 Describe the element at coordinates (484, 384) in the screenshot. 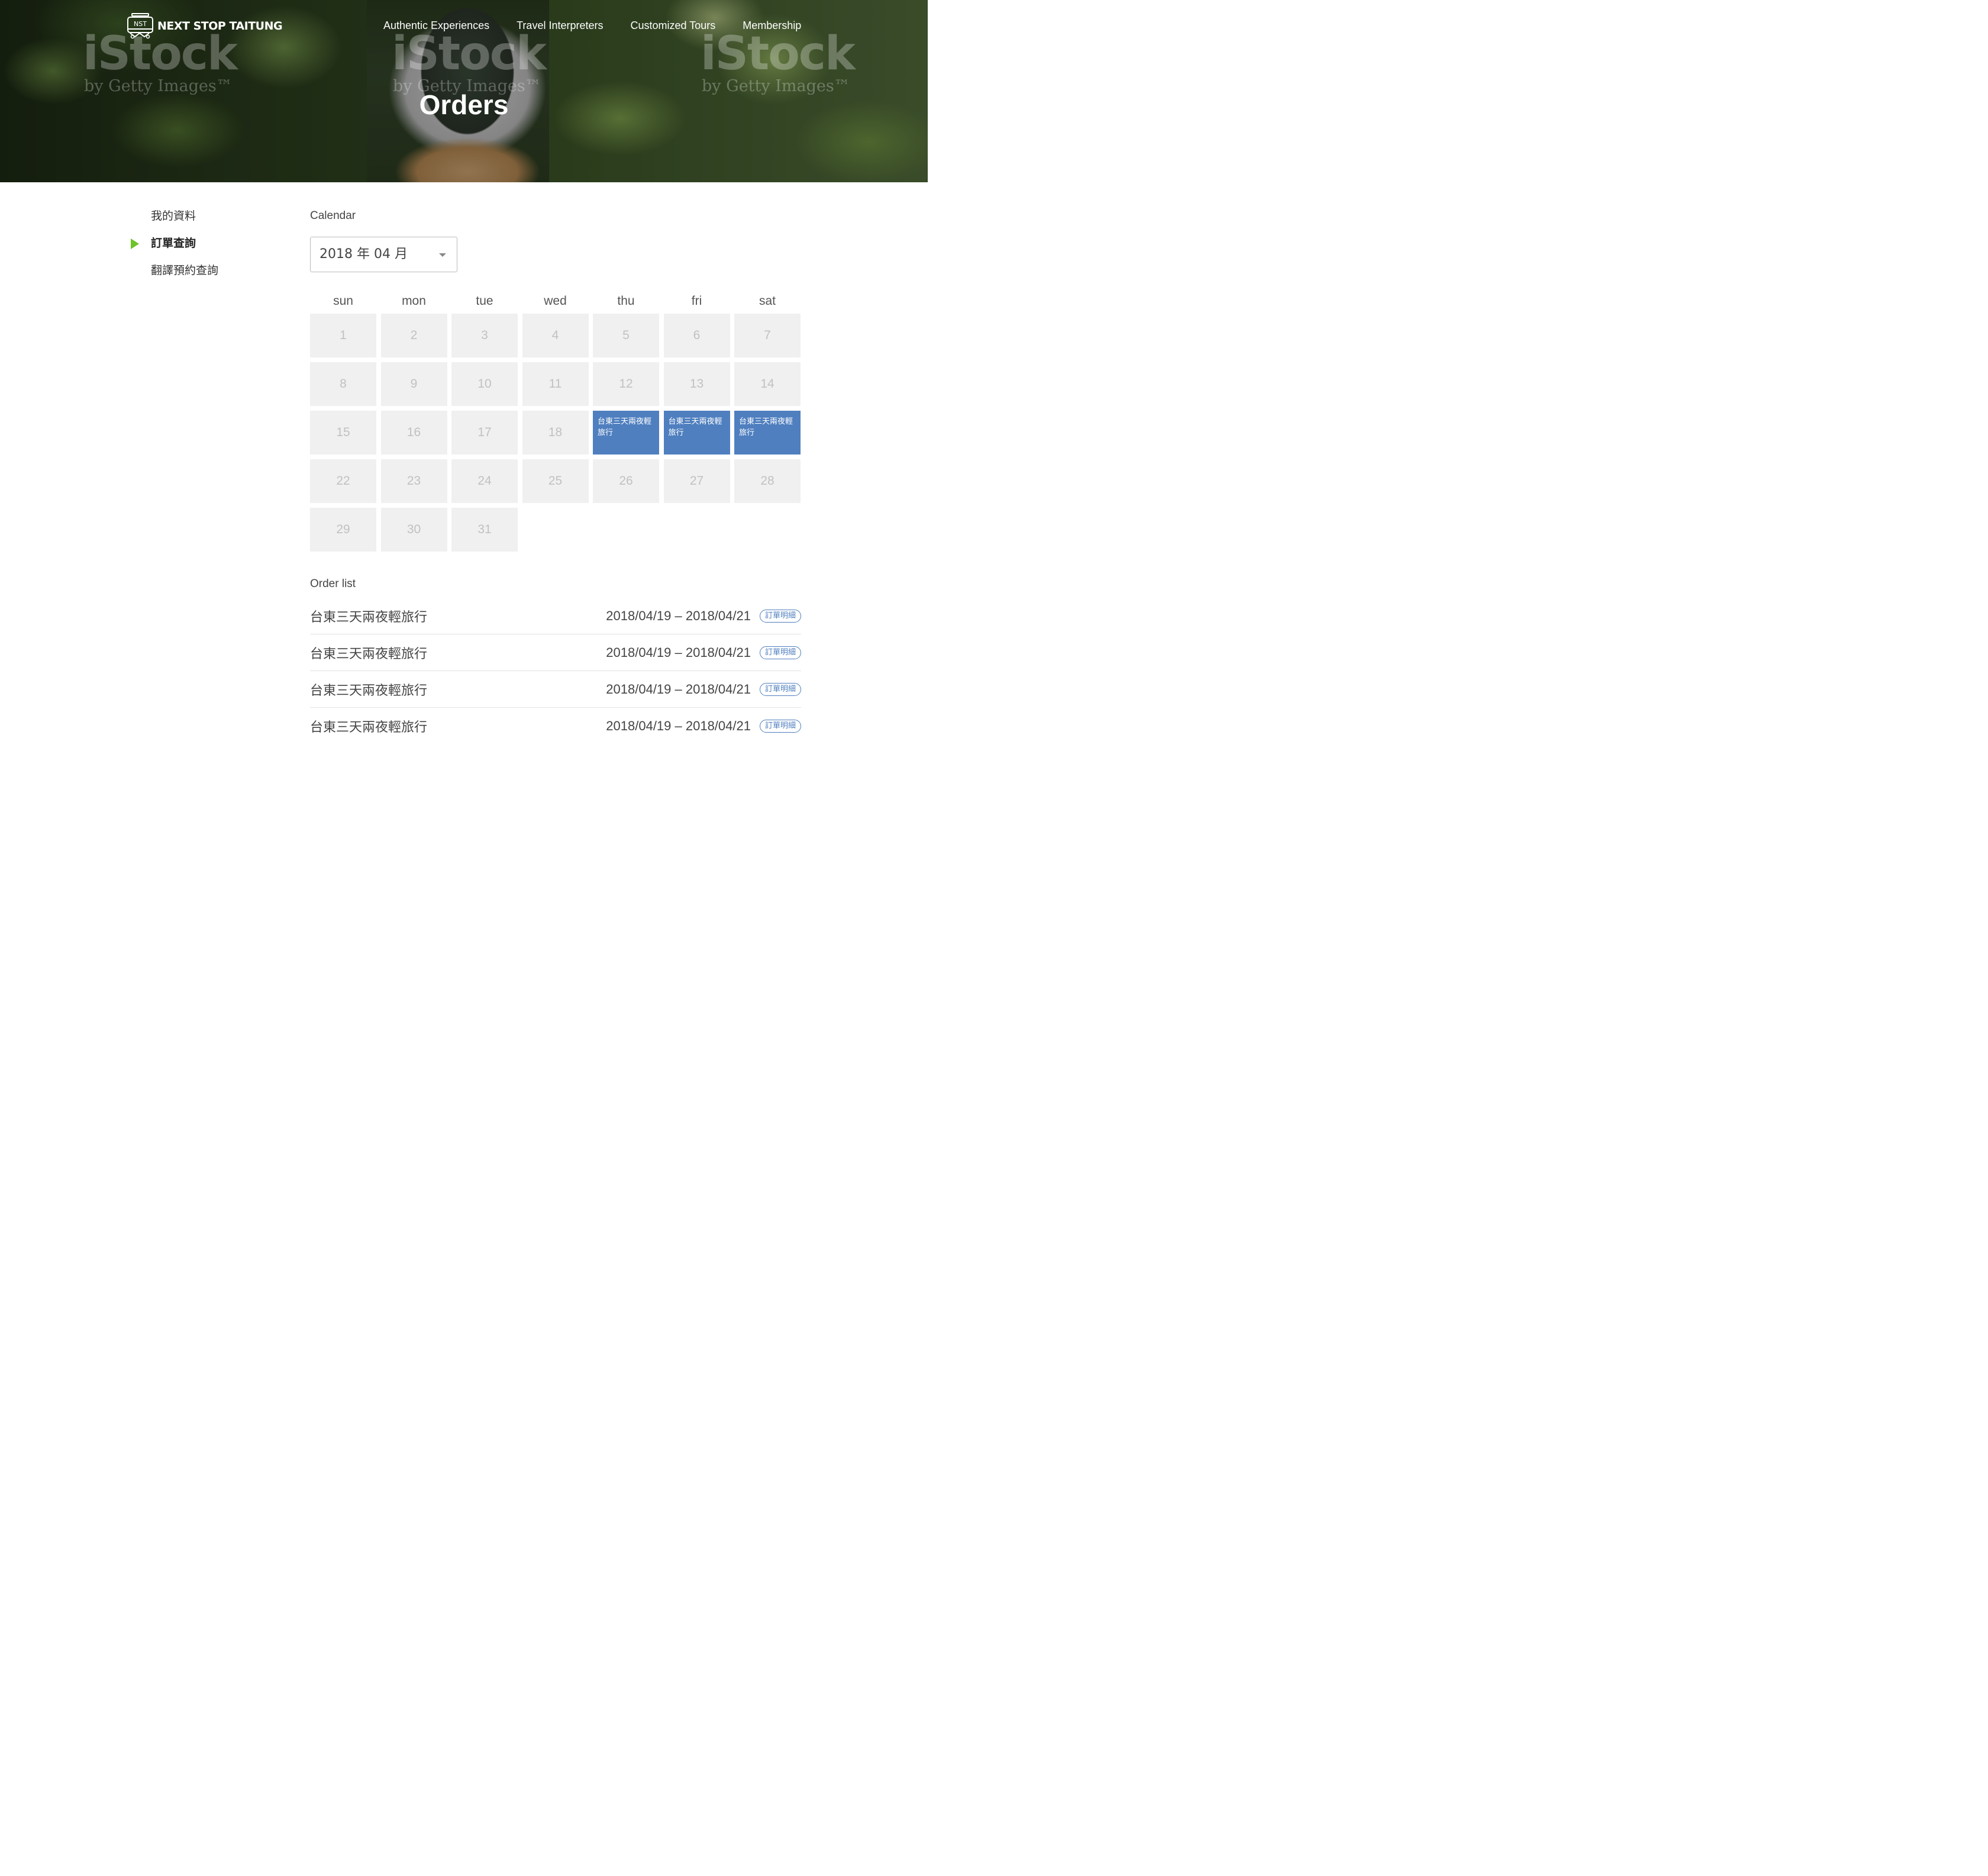

I see `calendar-day: 10` at that location.